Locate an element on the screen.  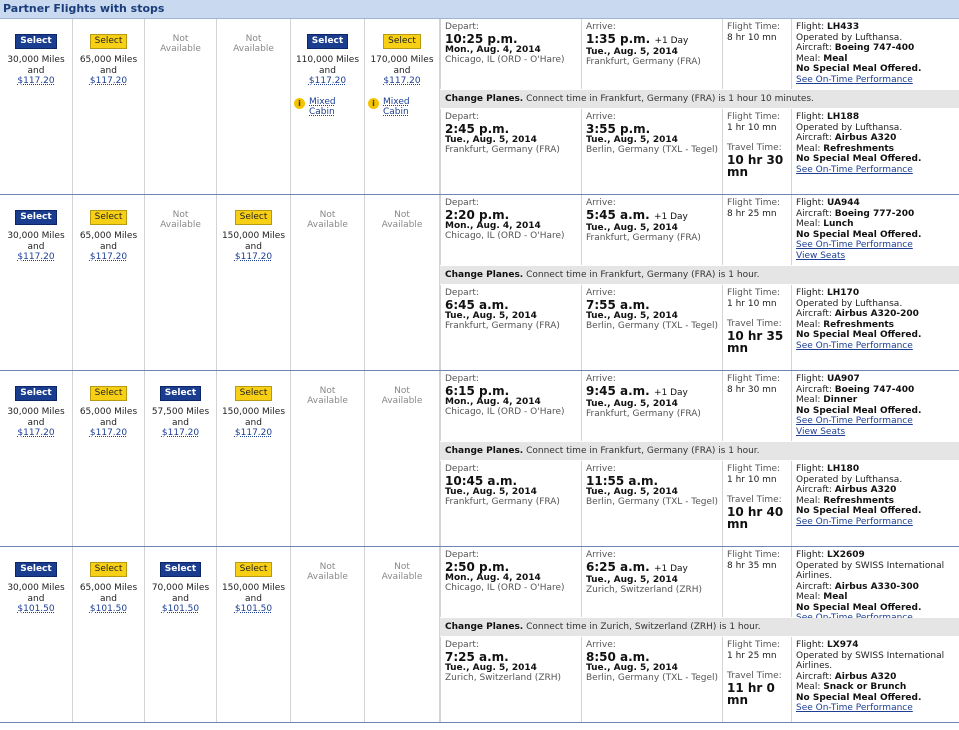
fare-info: 65,000 Miles and $117.20 is located at coordinates (108, 247).